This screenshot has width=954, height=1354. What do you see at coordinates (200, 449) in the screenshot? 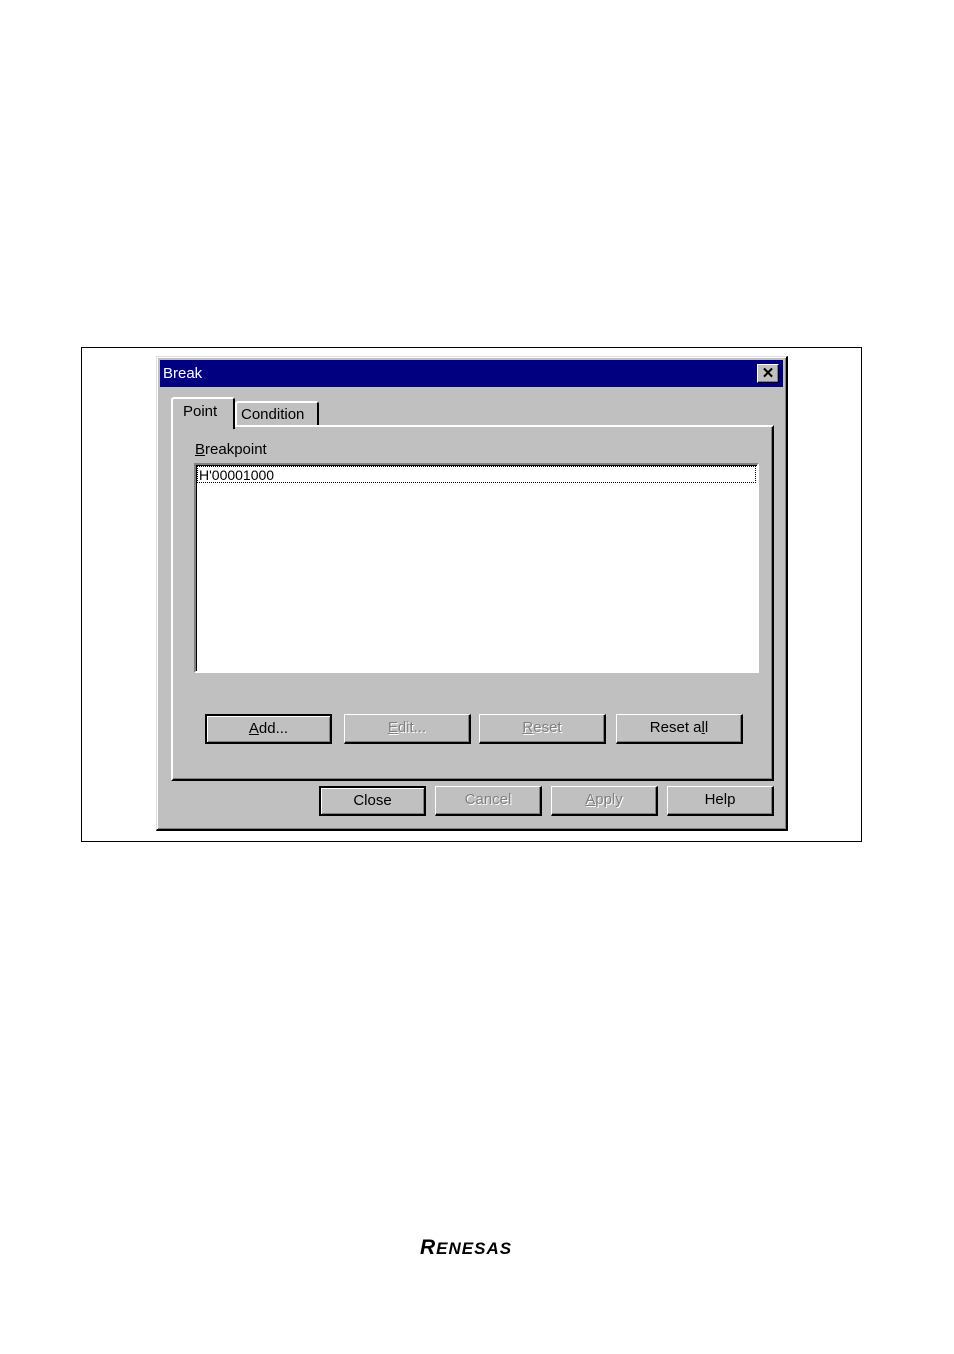
I see `mnemonic: B` at bounding box center [200, 449].